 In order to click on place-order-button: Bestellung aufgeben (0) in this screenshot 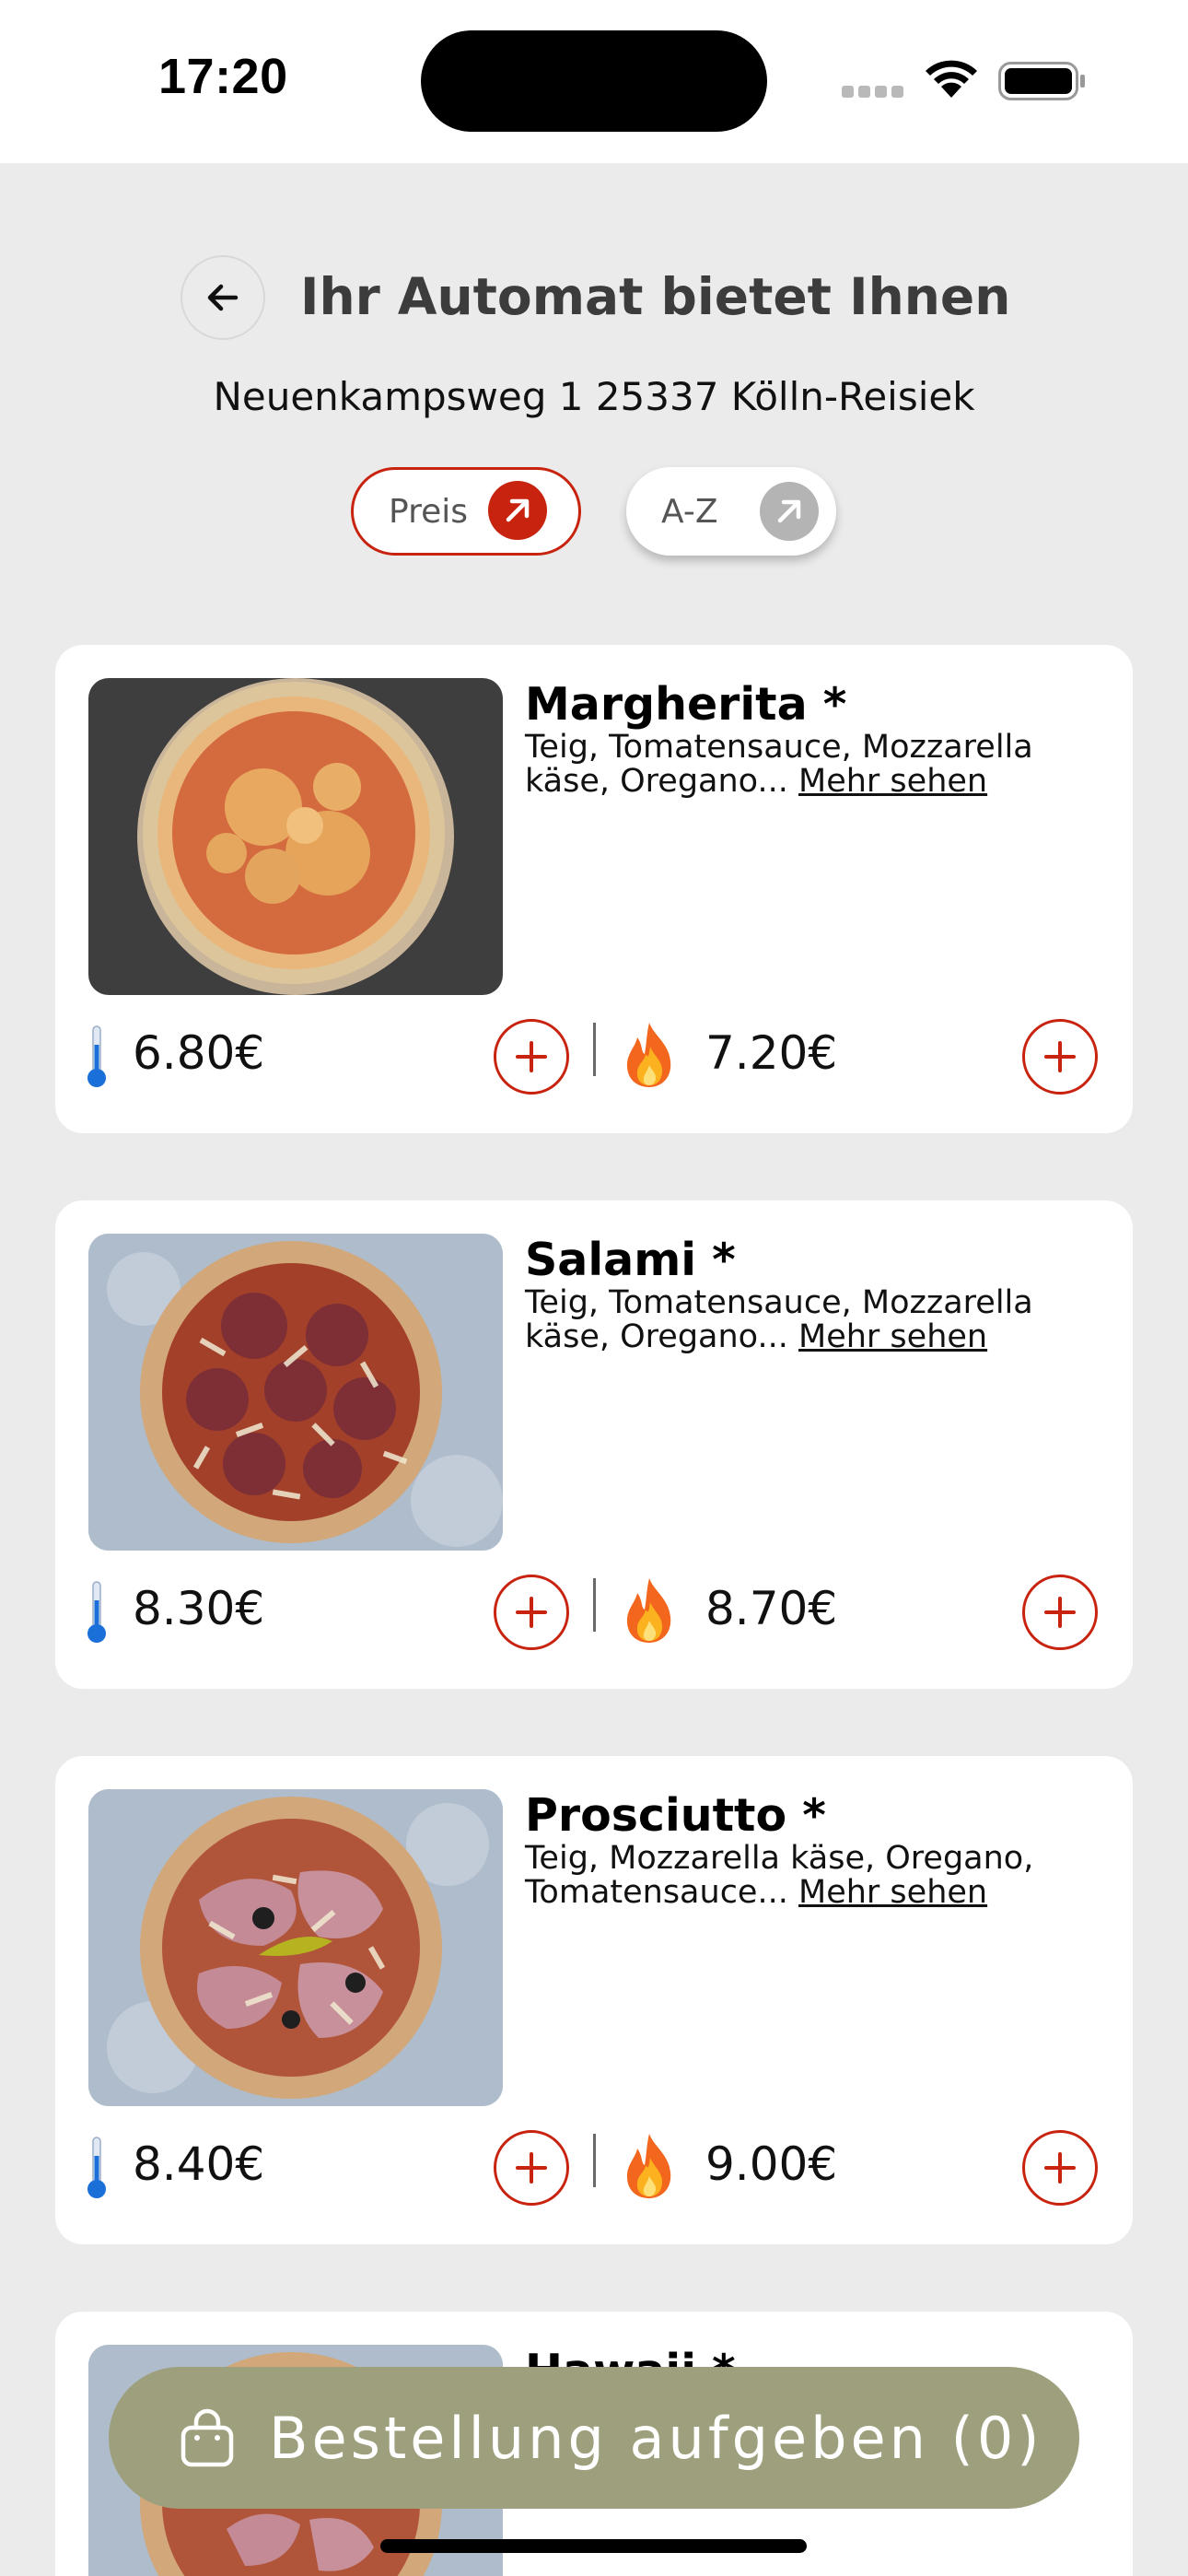, I will do `click(594, 2438)`.